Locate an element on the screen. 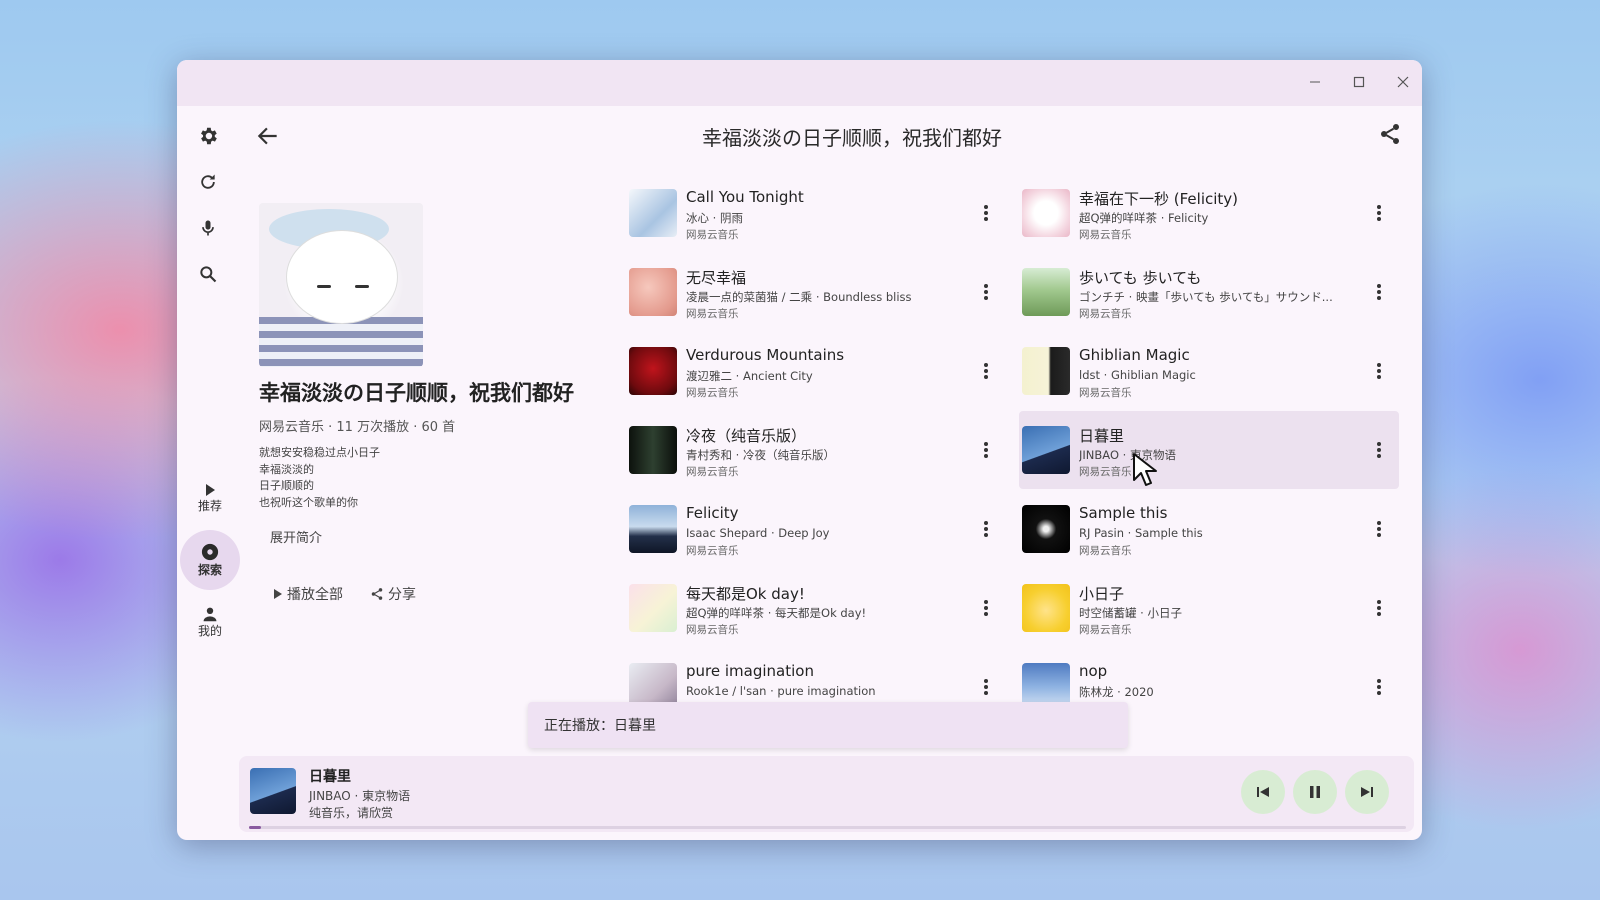 The height and width of the screenshot is (900, 1600). nav-label: 我的 is located at coordinates (209, 630).